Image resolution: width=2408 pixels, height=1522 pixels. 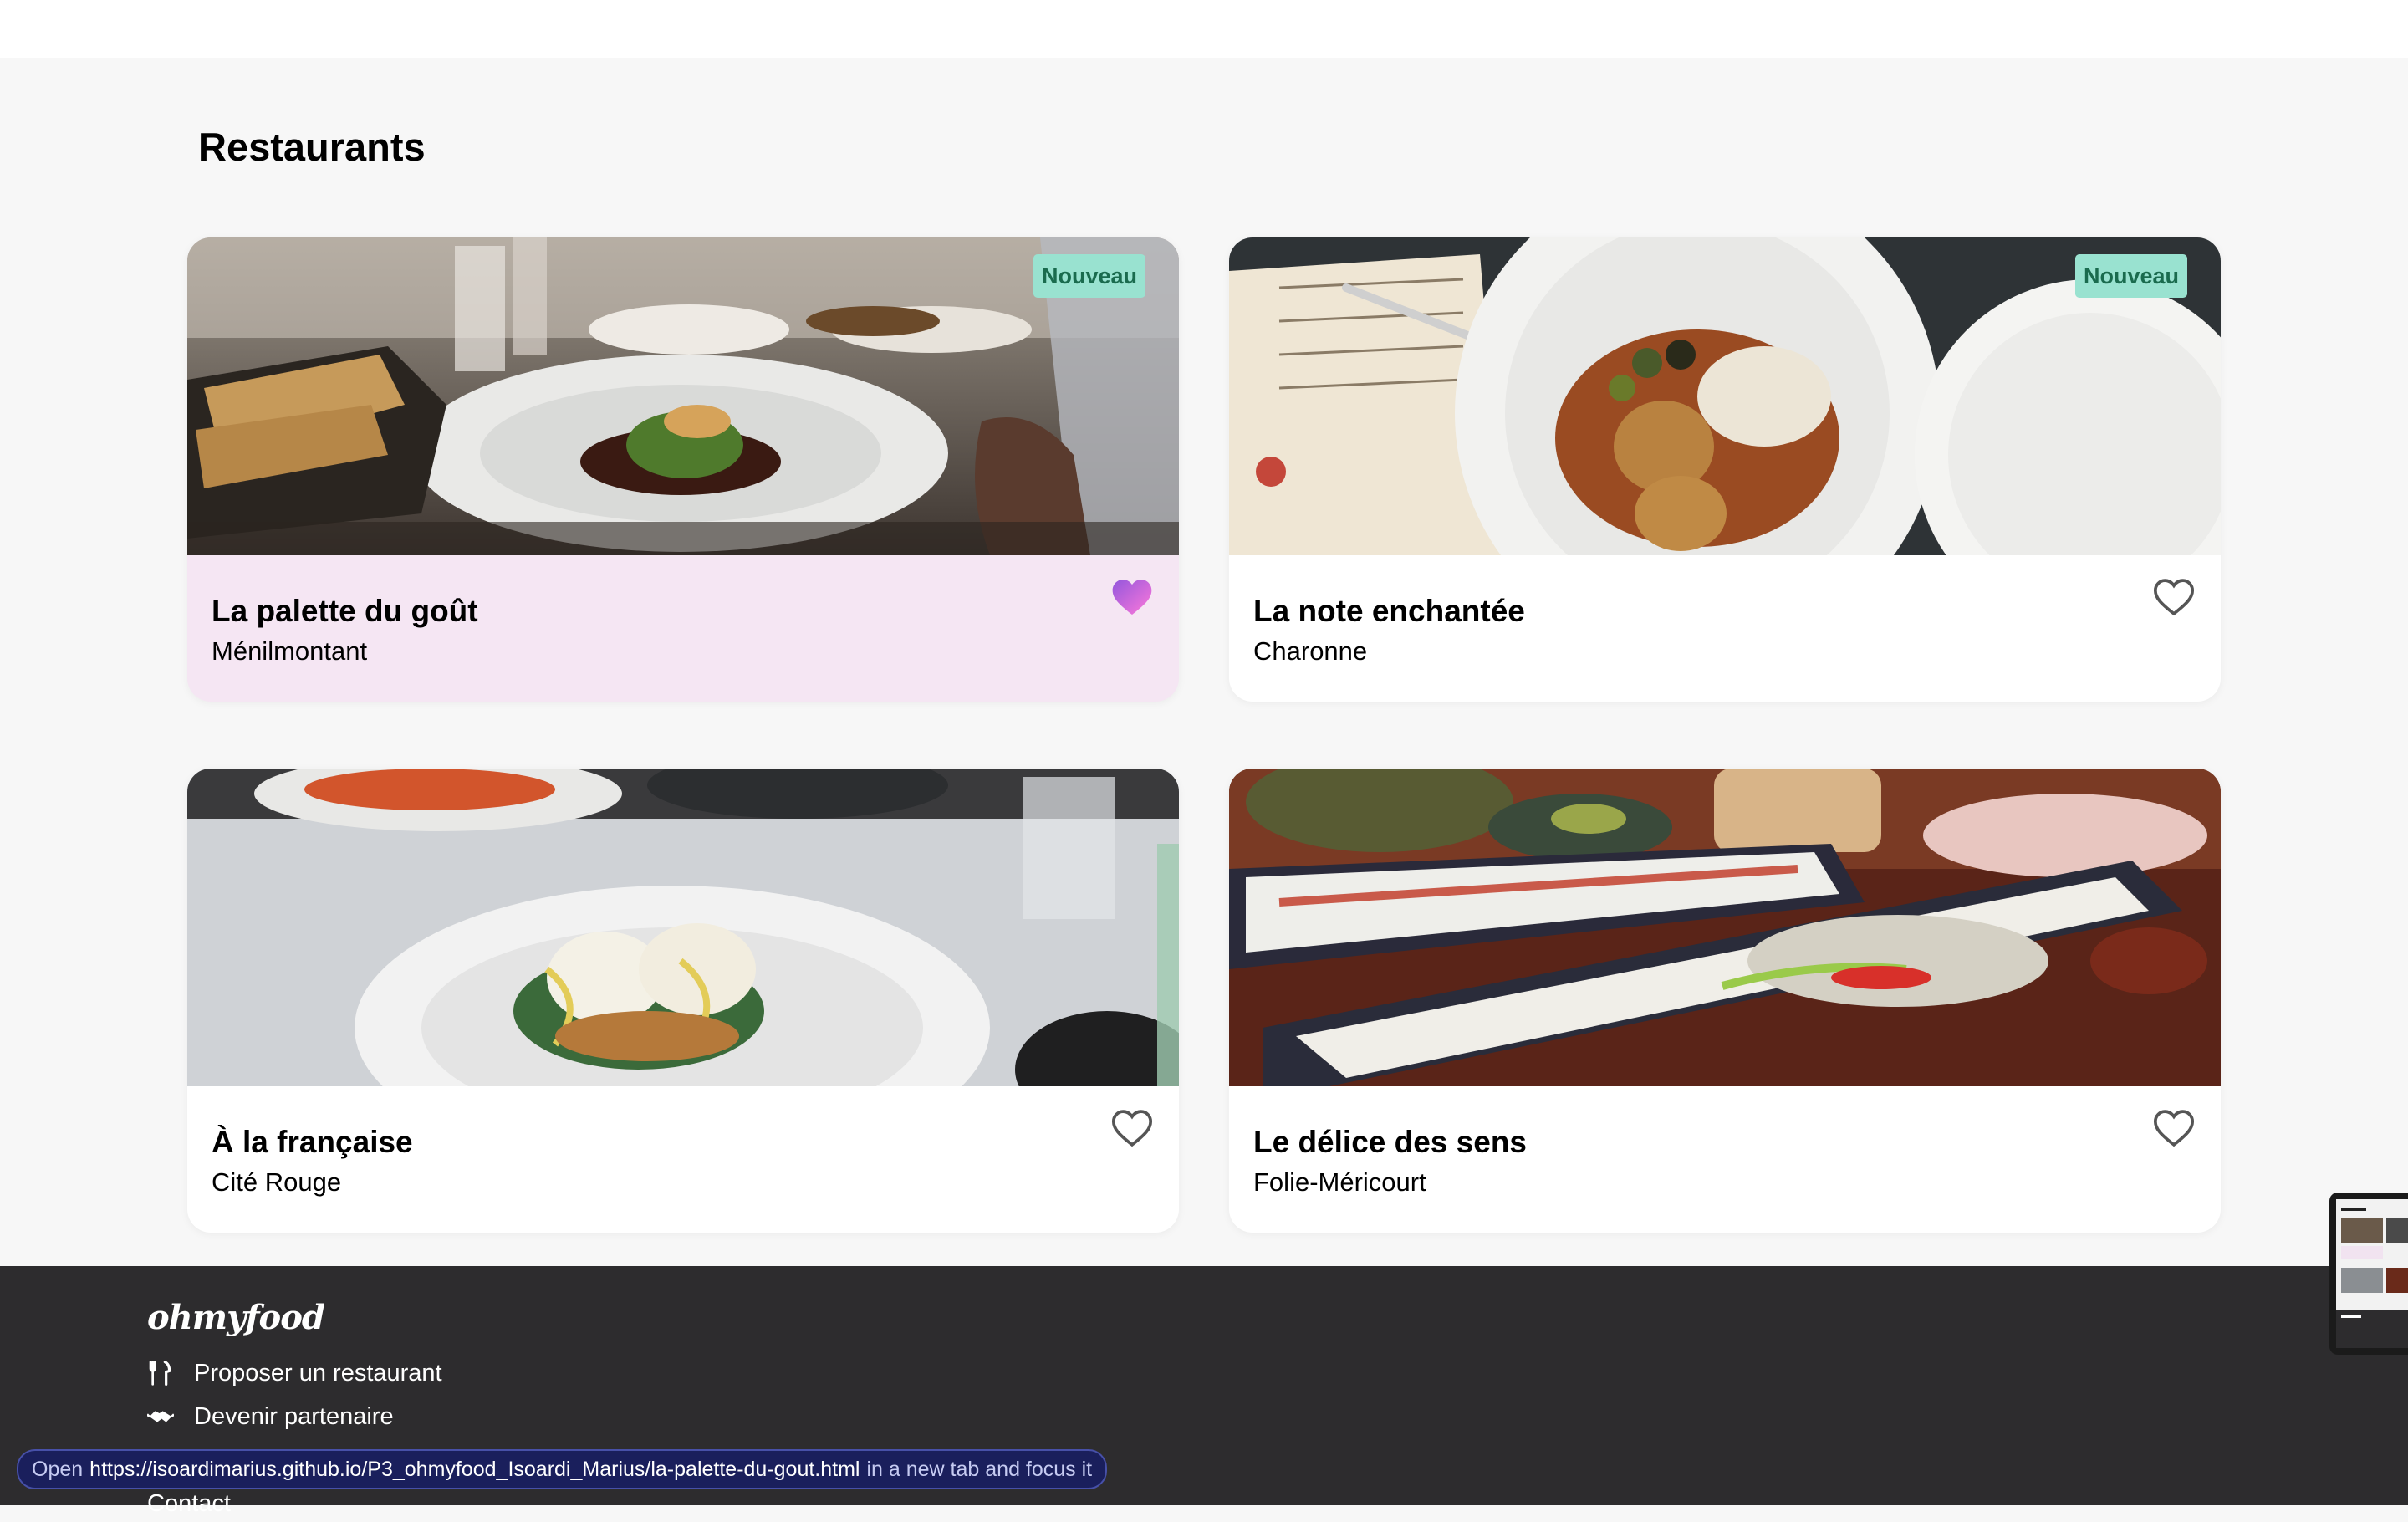 I want to click on footer-logo: ohmyfood, so click(x=236, y=1317).